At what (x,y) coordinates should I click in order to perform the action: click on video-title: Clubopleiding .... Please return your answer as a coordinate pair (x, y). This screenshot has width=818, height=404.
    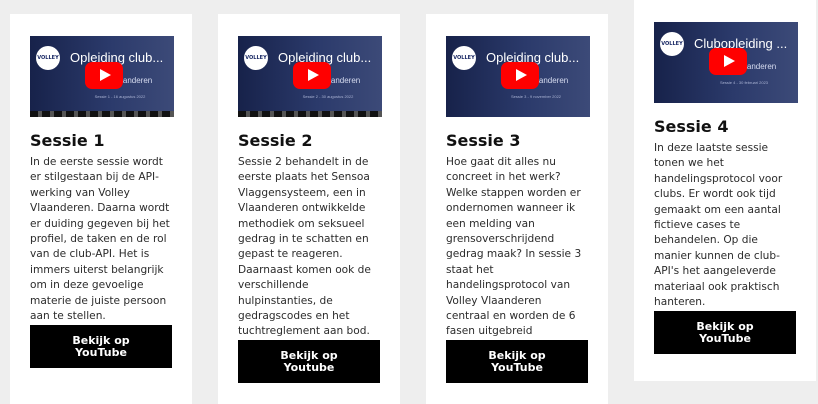
    Looking at the image, I should click on (741, 43).